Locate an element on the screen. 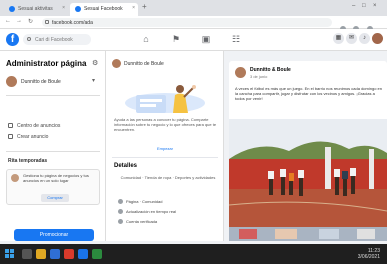  file-explorer-icon is located at coordinates (41, 254).